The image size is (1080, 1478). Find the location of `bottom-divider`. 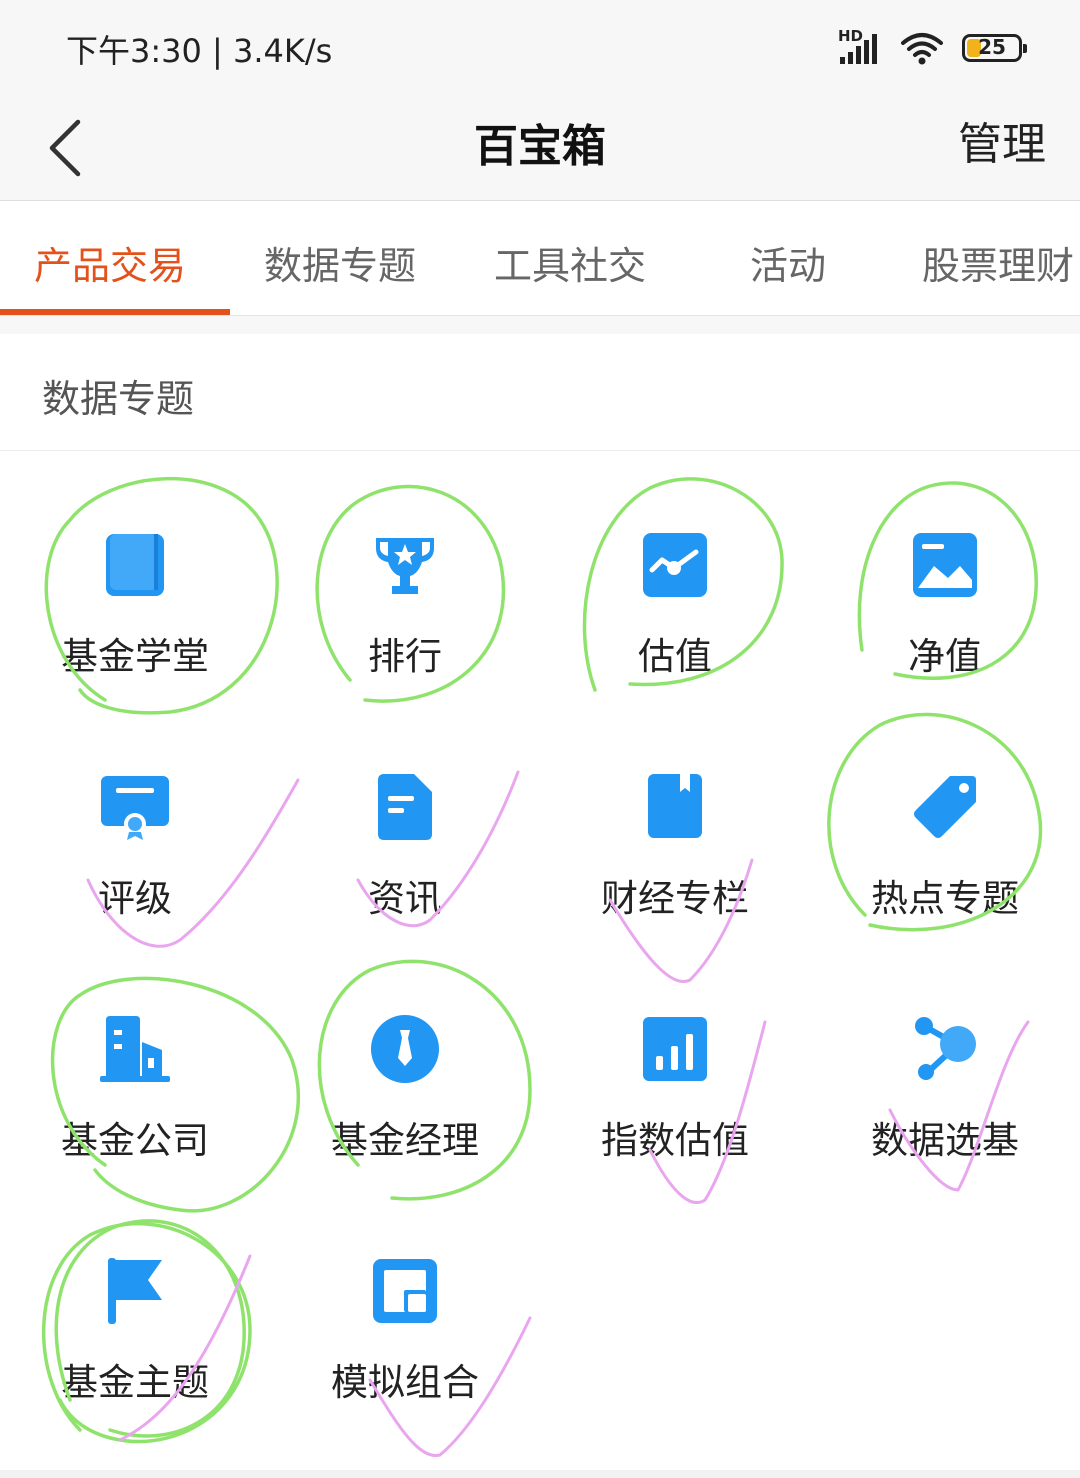

bottom-divider is located at coordinates (540, 1474).